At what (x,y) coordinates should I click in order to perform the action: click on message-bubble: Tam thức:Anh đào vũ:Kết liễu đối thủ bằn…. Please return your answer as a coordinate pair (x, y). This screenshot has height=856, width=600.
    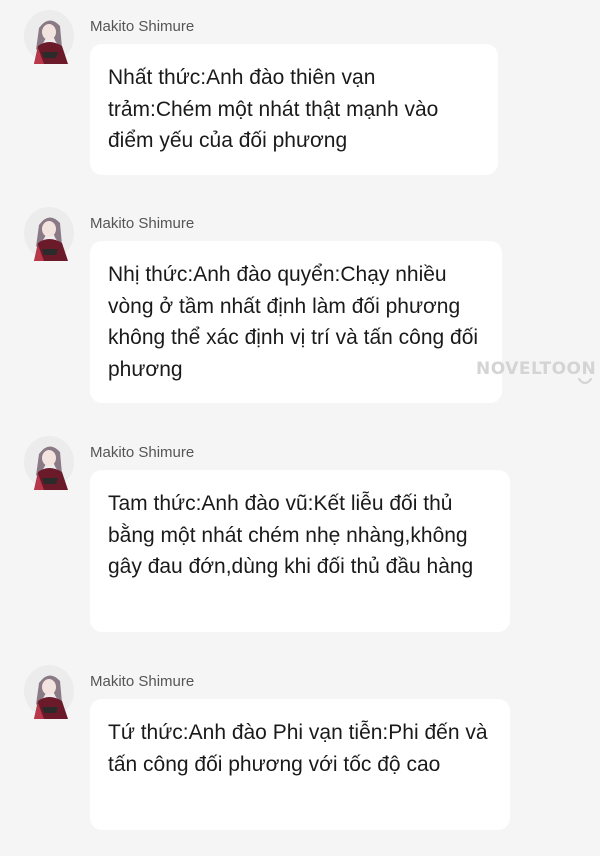
    Looking at the image, I should click on (300, 551).